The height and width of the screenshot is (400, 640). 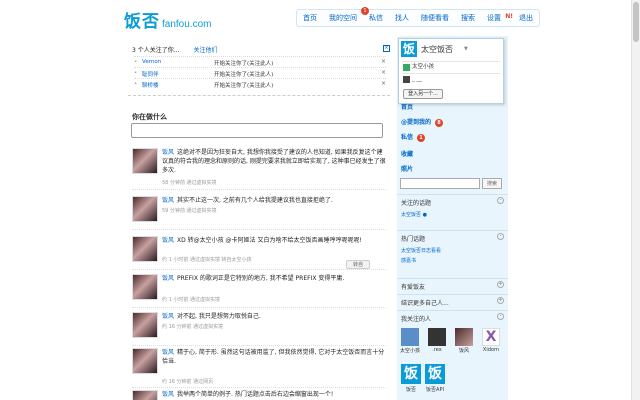 What do you see at coordinates (149, 117) in the screenshot?
I see `compose-title: 你在做什么` at bounding box center [149, 117].